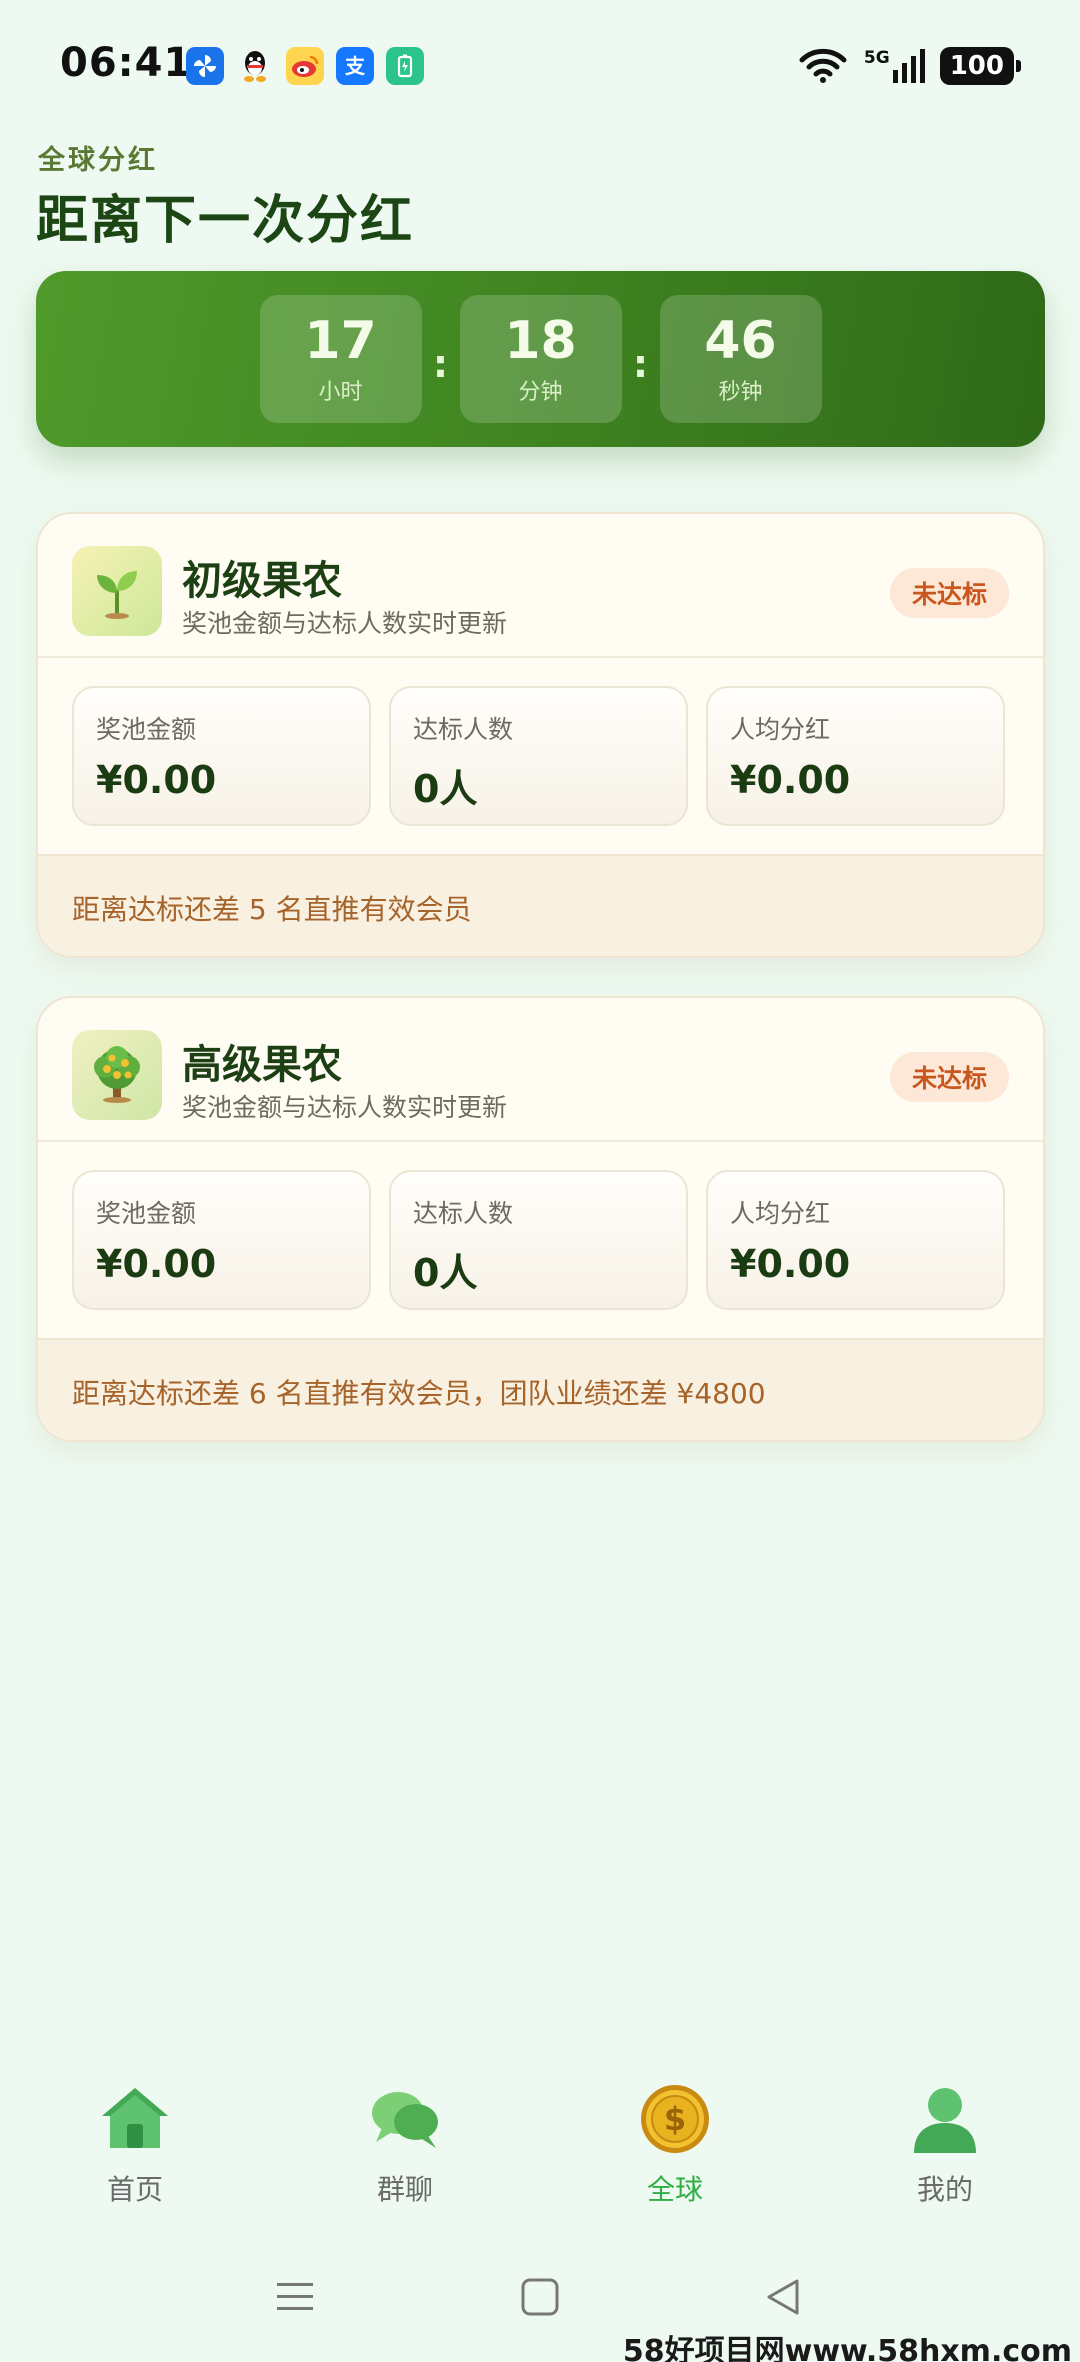  I want to click on nav-label: 全球, so click(674, 2189).